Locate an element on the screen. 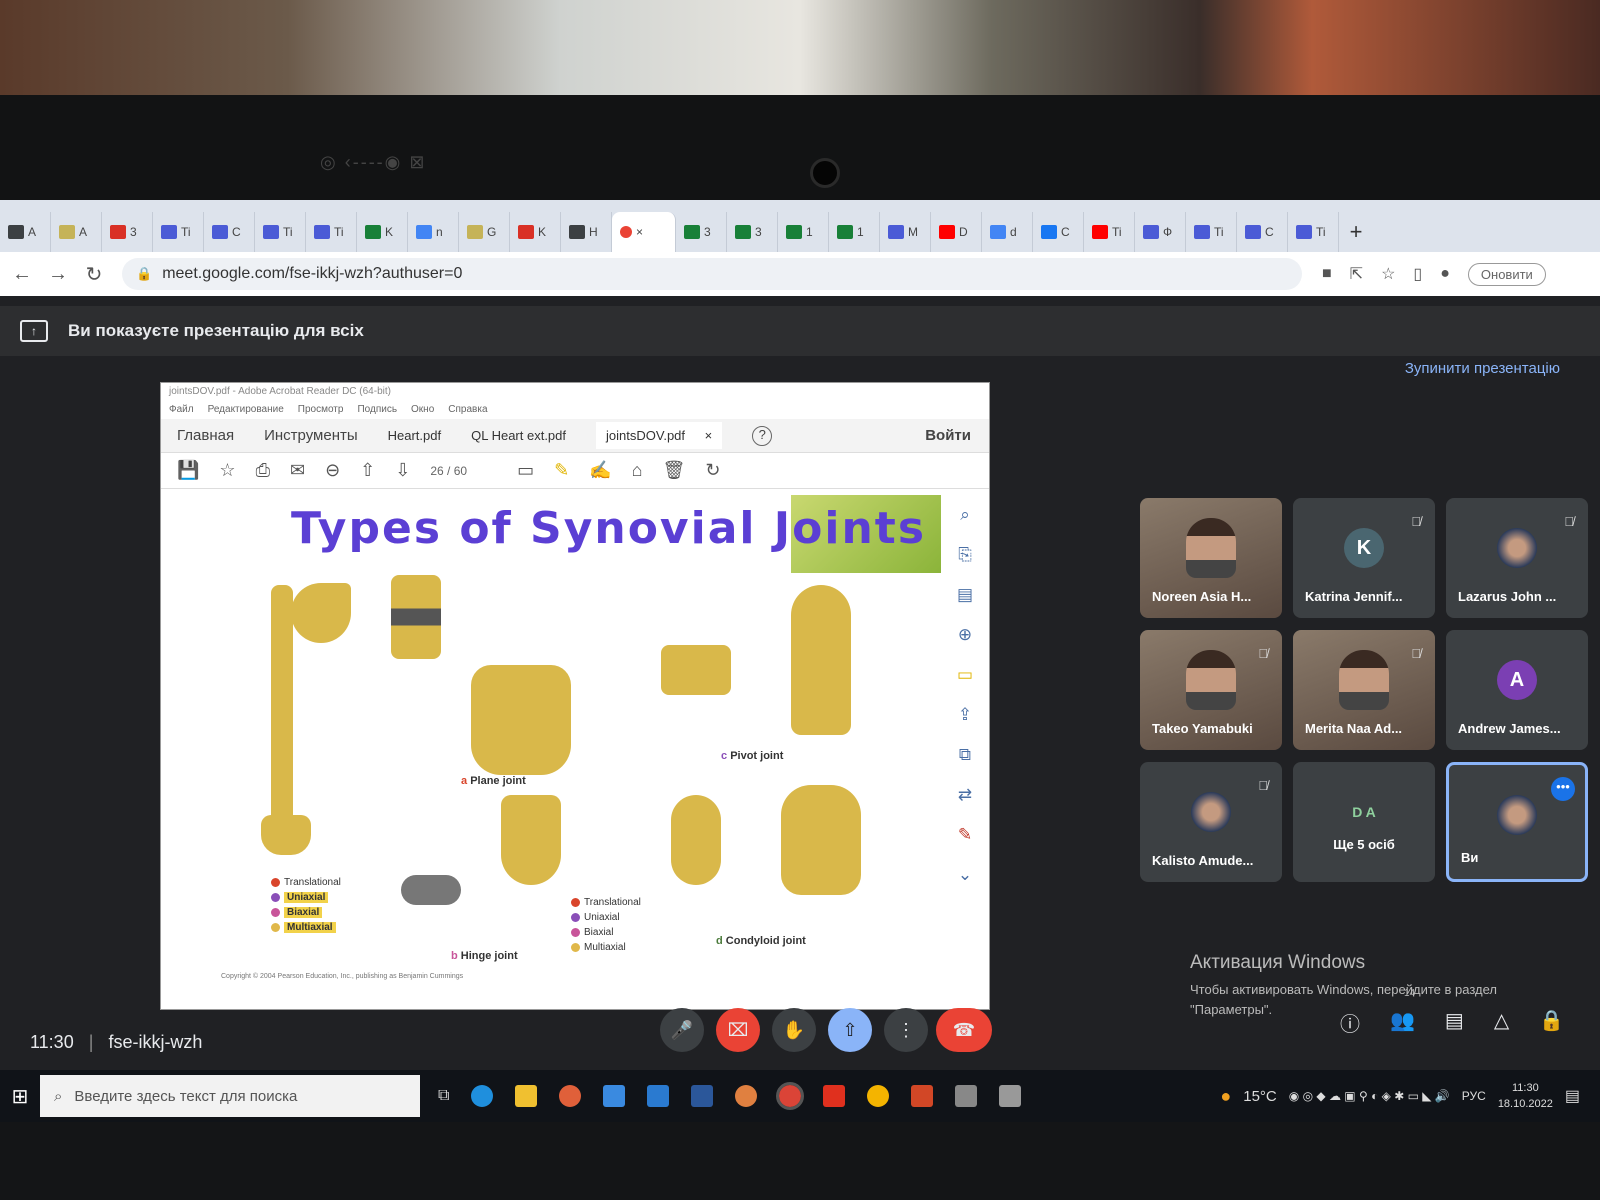 The height and width of the screenshot is (1200, 1600). reload-icon: ↻ is located at coordinates (94, 274).